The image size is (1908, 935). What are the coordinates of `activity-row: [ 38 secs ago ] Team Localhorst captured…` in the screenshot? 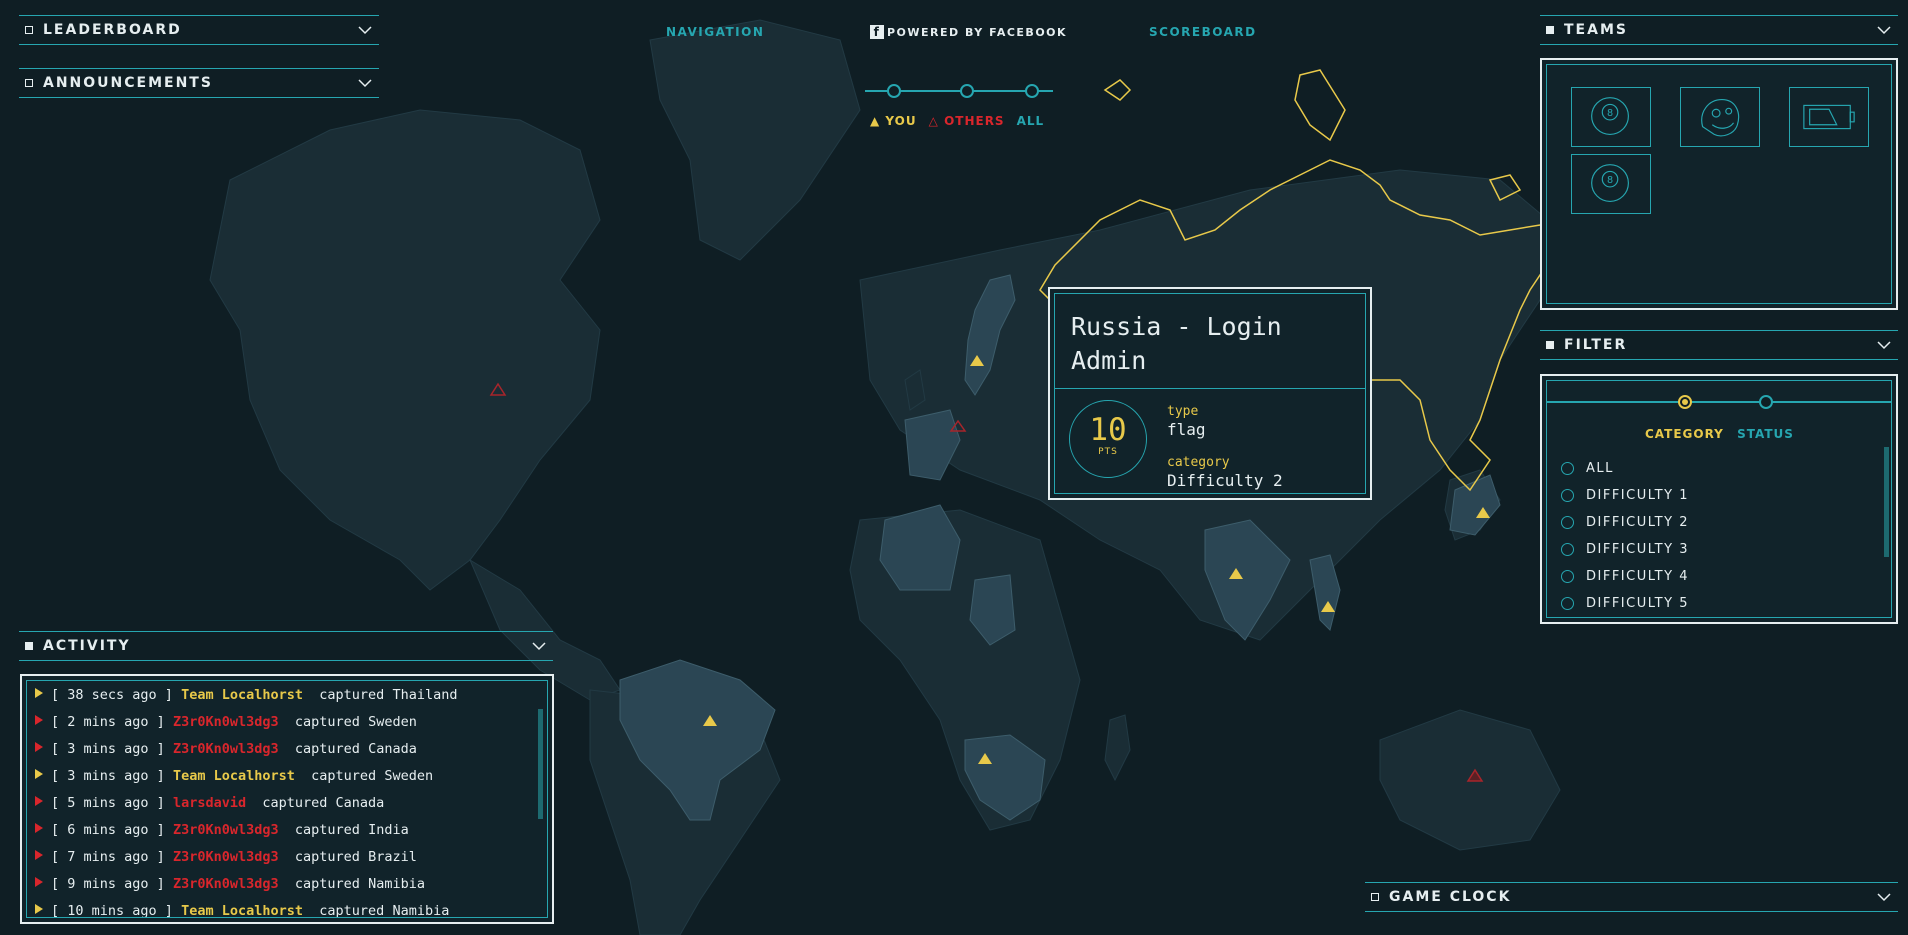 It's located at (246, 695).